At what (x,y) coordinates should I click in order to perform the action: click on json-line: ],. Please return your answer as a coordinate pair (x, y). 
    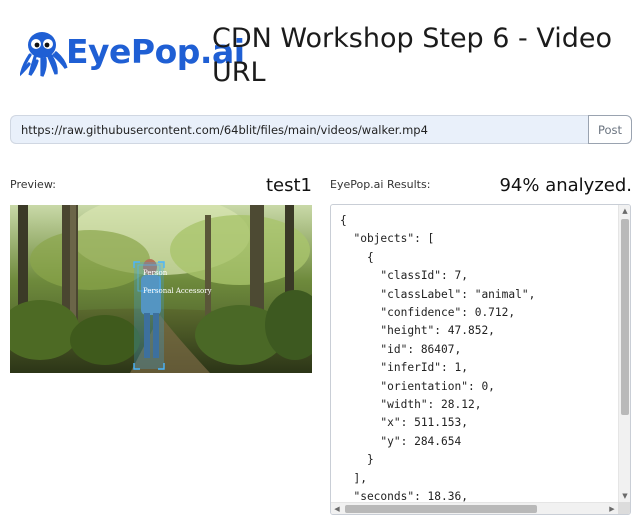
    Looking at the image, I should click on (353, 478).